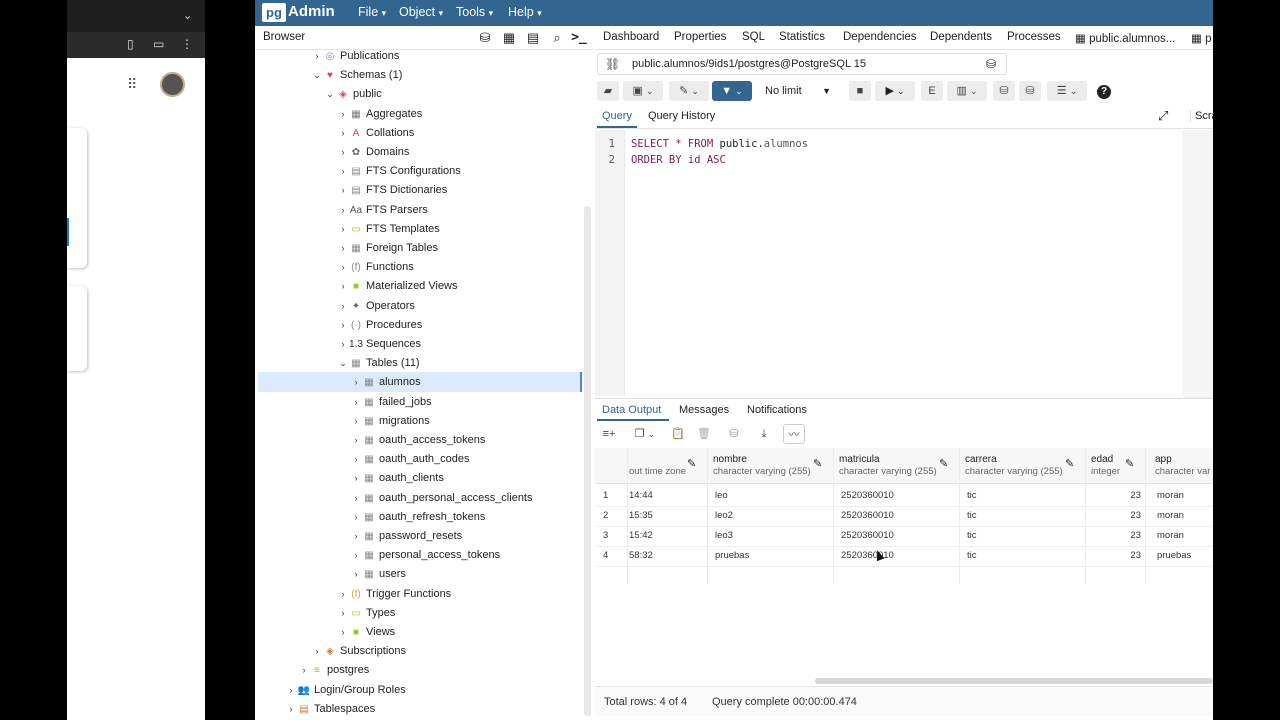  Describe the element at coordinates (880, 37) in the screenshot. I see `tab-dependencies: Dependencies` at that location.